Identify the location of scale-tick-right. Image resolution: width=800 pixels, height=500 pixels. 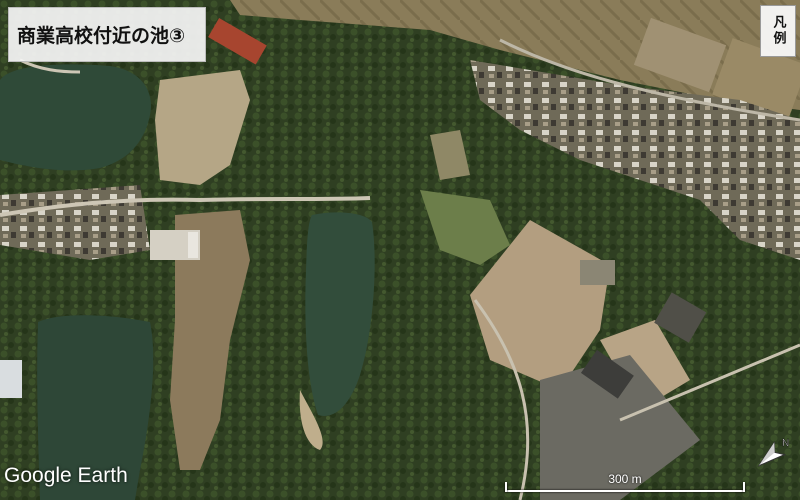
(744, 487).